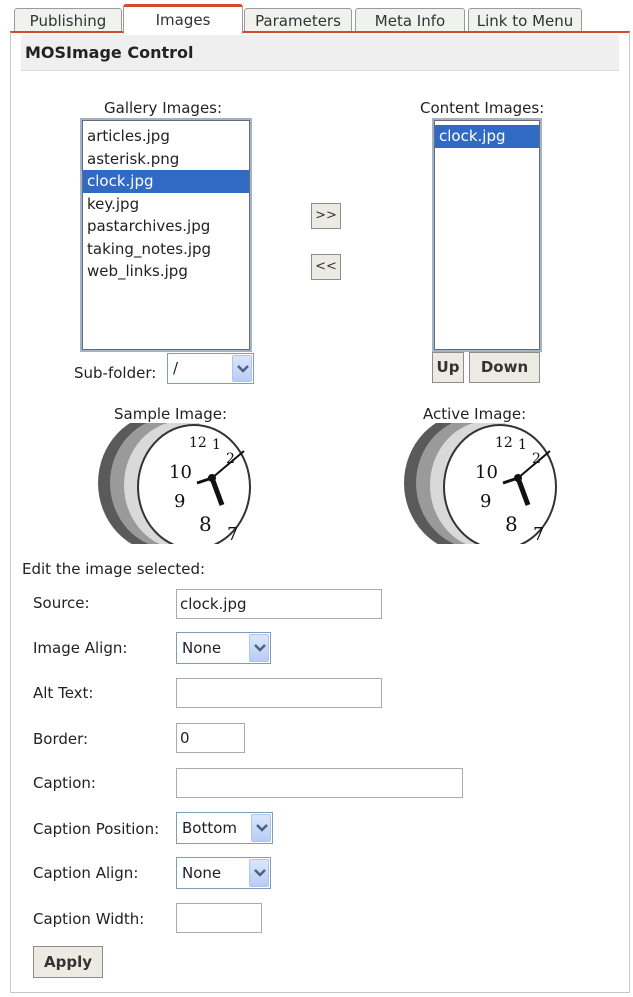  What do you see at coordinates (61, 739) in the screenshot?
I see `border-label: Border:` at bounding box center [61, 739].